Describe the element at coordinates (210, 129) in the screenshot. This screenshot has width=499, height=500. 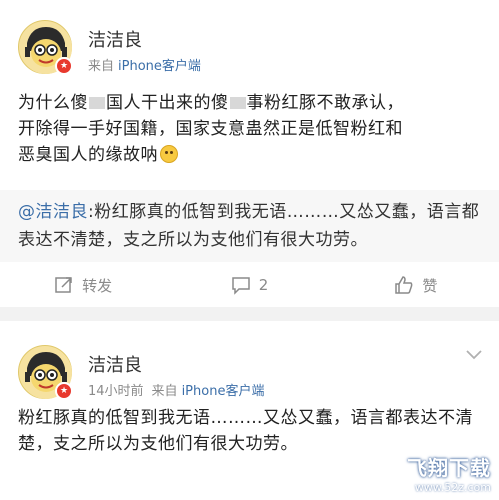
I see `text-segment: 开除得一手好国籍，国家支意蛊然正是低智粉红和` at that location.